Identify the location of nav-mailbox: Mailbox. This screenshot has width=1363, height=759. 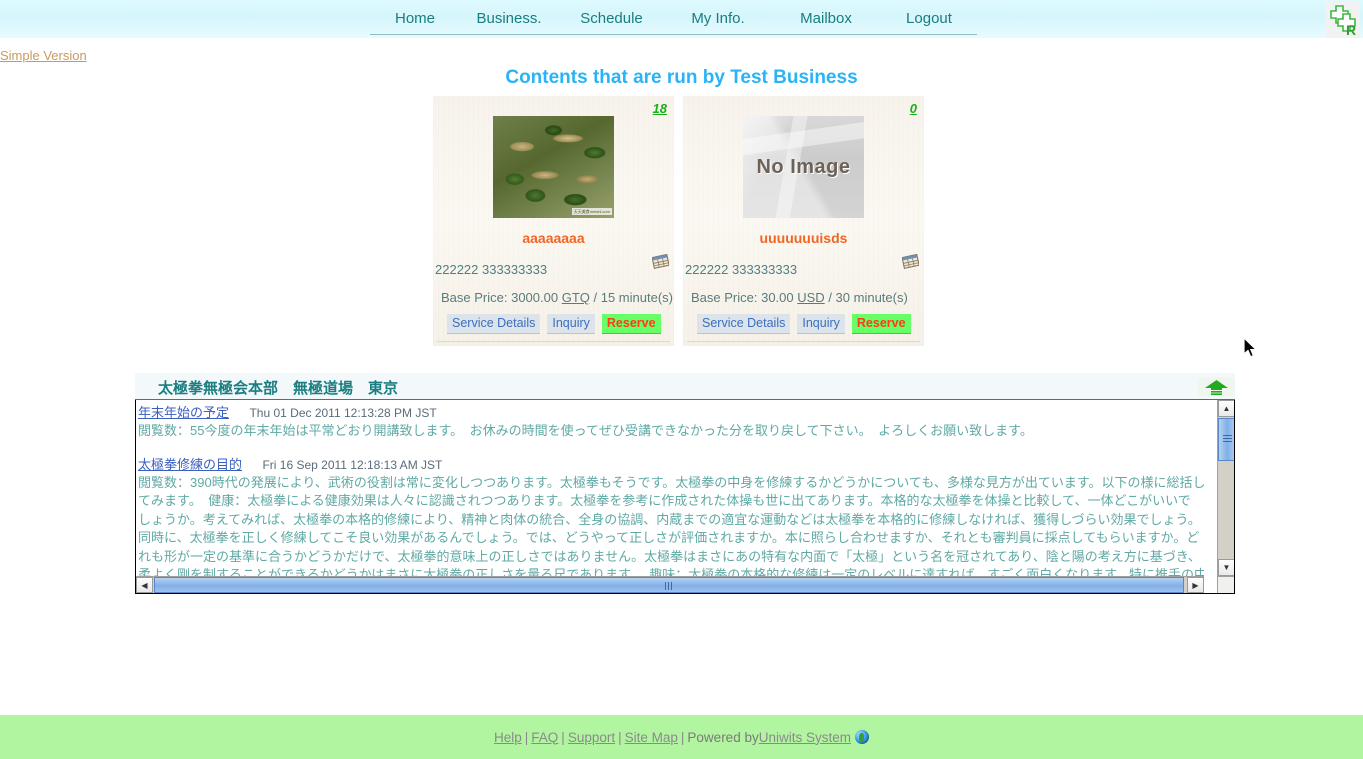
(826, 22).